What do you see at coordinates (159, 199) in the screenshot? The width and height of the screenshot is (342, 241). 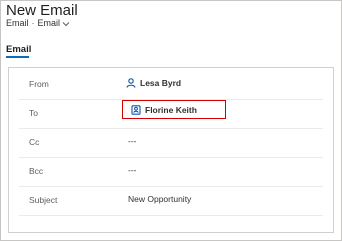 I see `subject-value: New Opportunity` at bounding box center [159, 199].